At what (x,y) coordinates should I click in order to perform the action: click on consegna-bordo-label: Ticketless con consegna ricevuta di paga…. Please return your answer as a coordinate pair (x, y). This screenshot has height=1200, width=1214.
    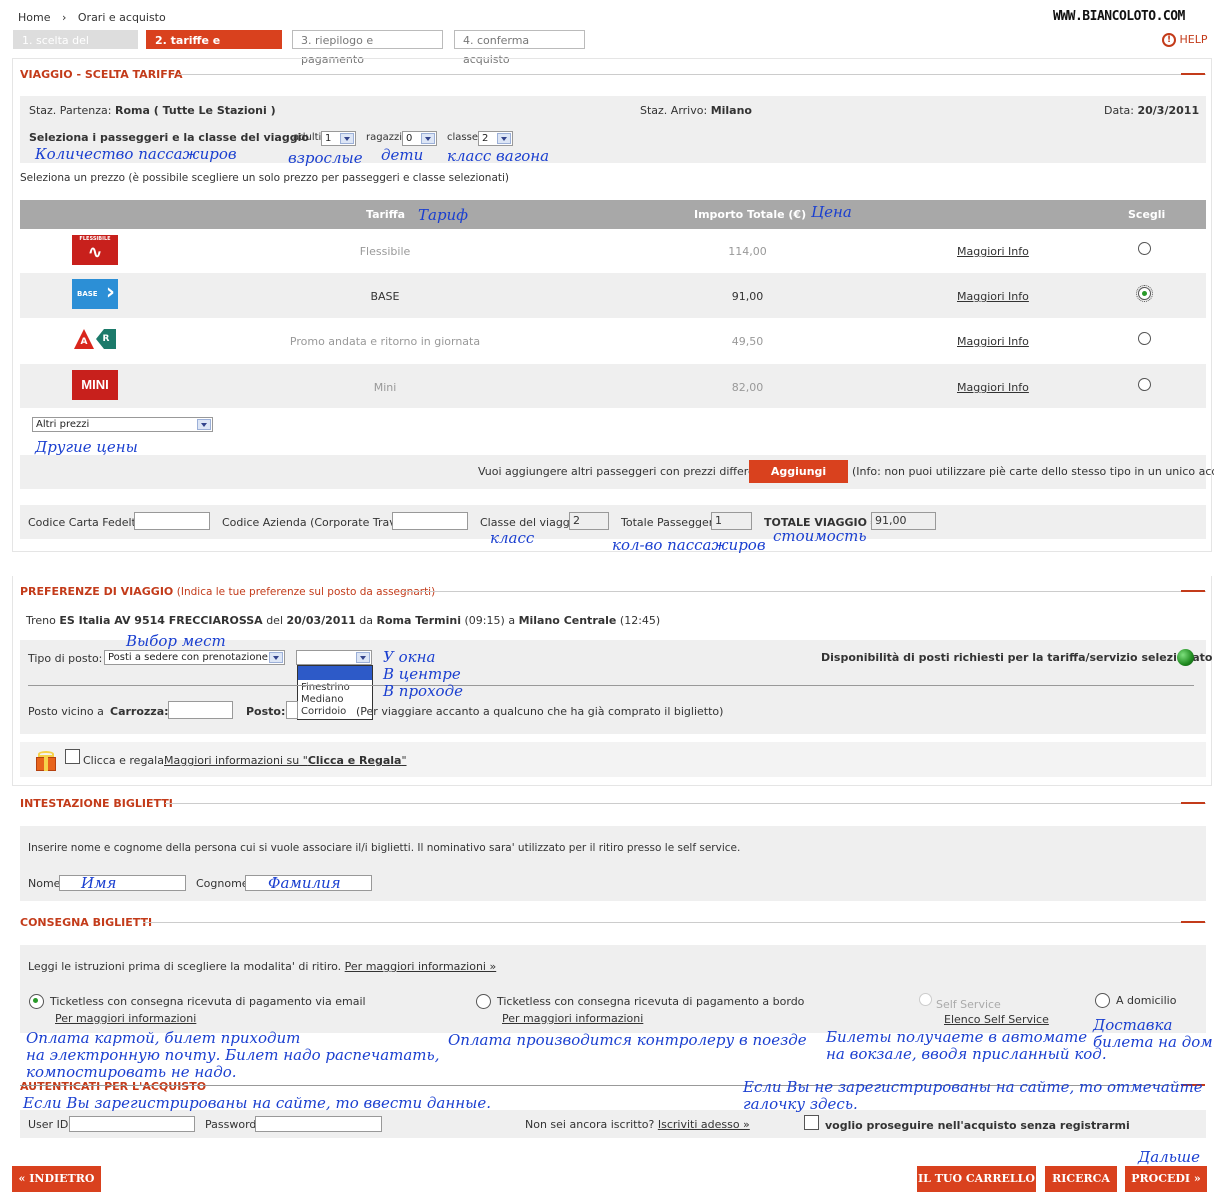
    Looking at the image, I should click on (651, 1001).